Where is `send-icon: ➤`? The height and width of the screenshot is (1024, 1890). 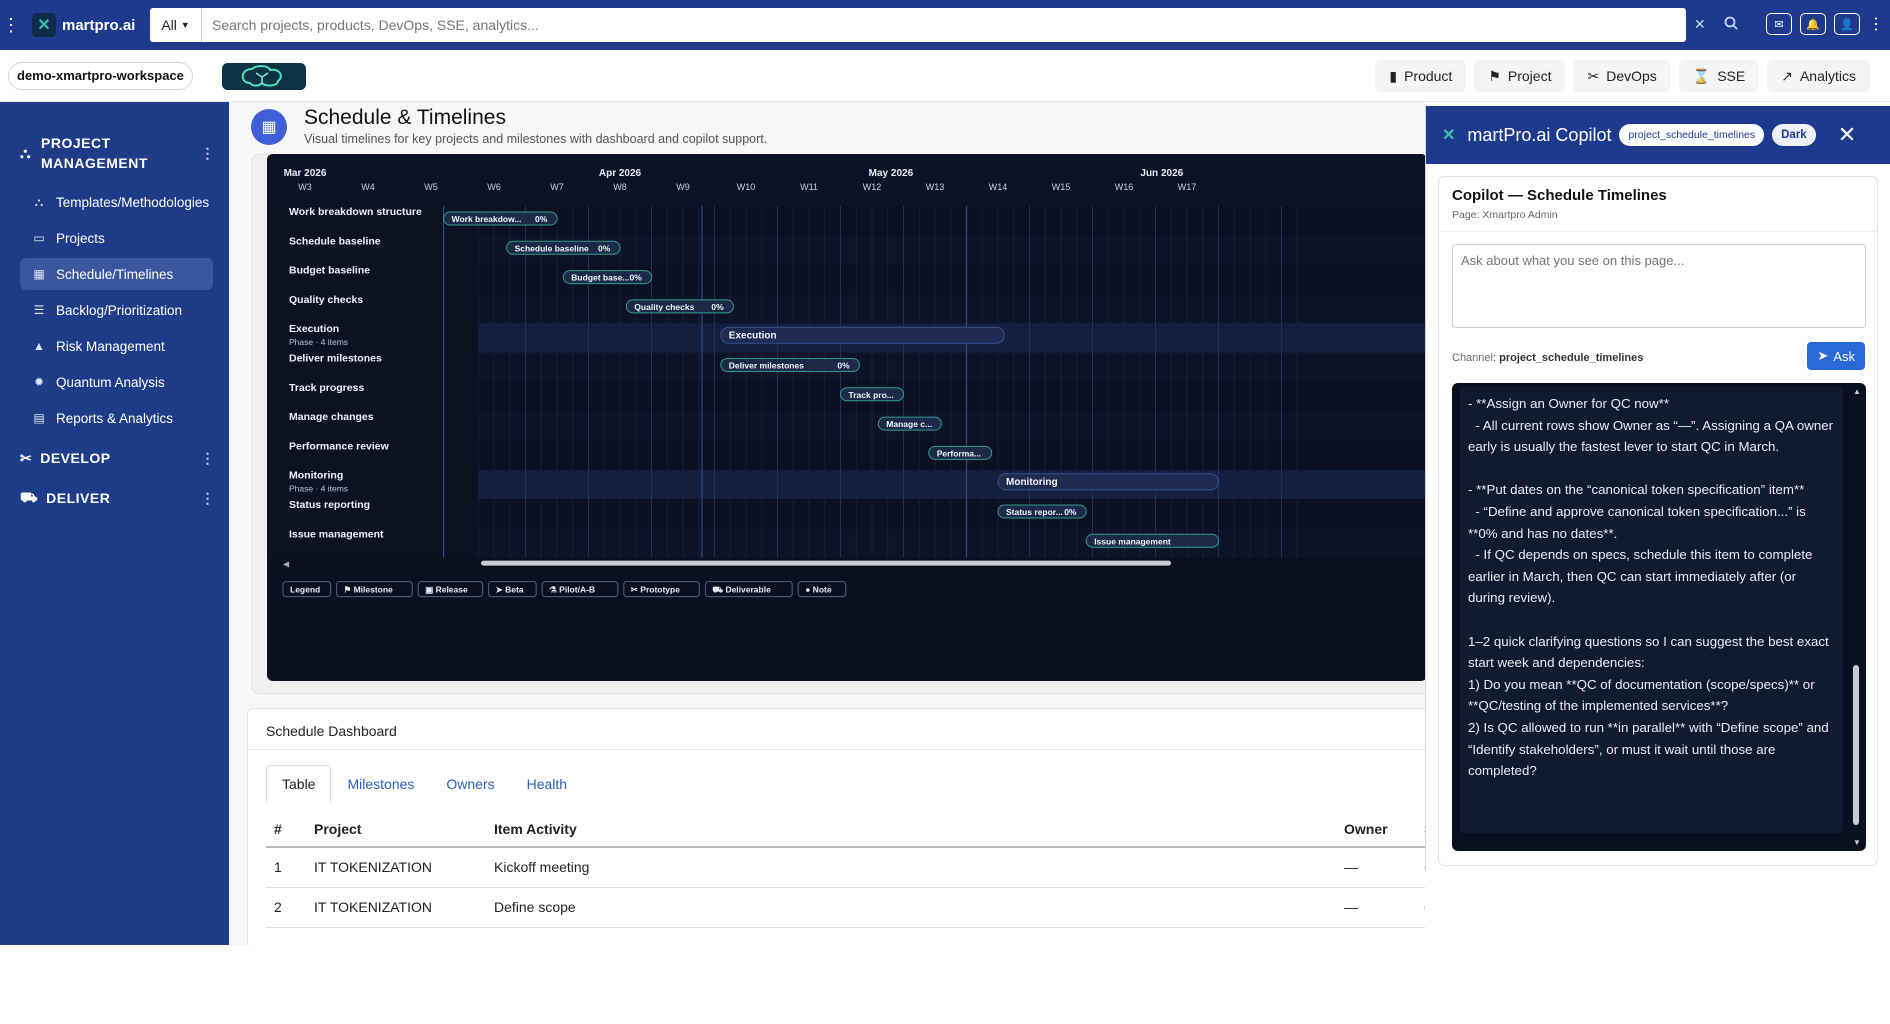
send-icon: ➤ is located at coordinates (1823, 355).